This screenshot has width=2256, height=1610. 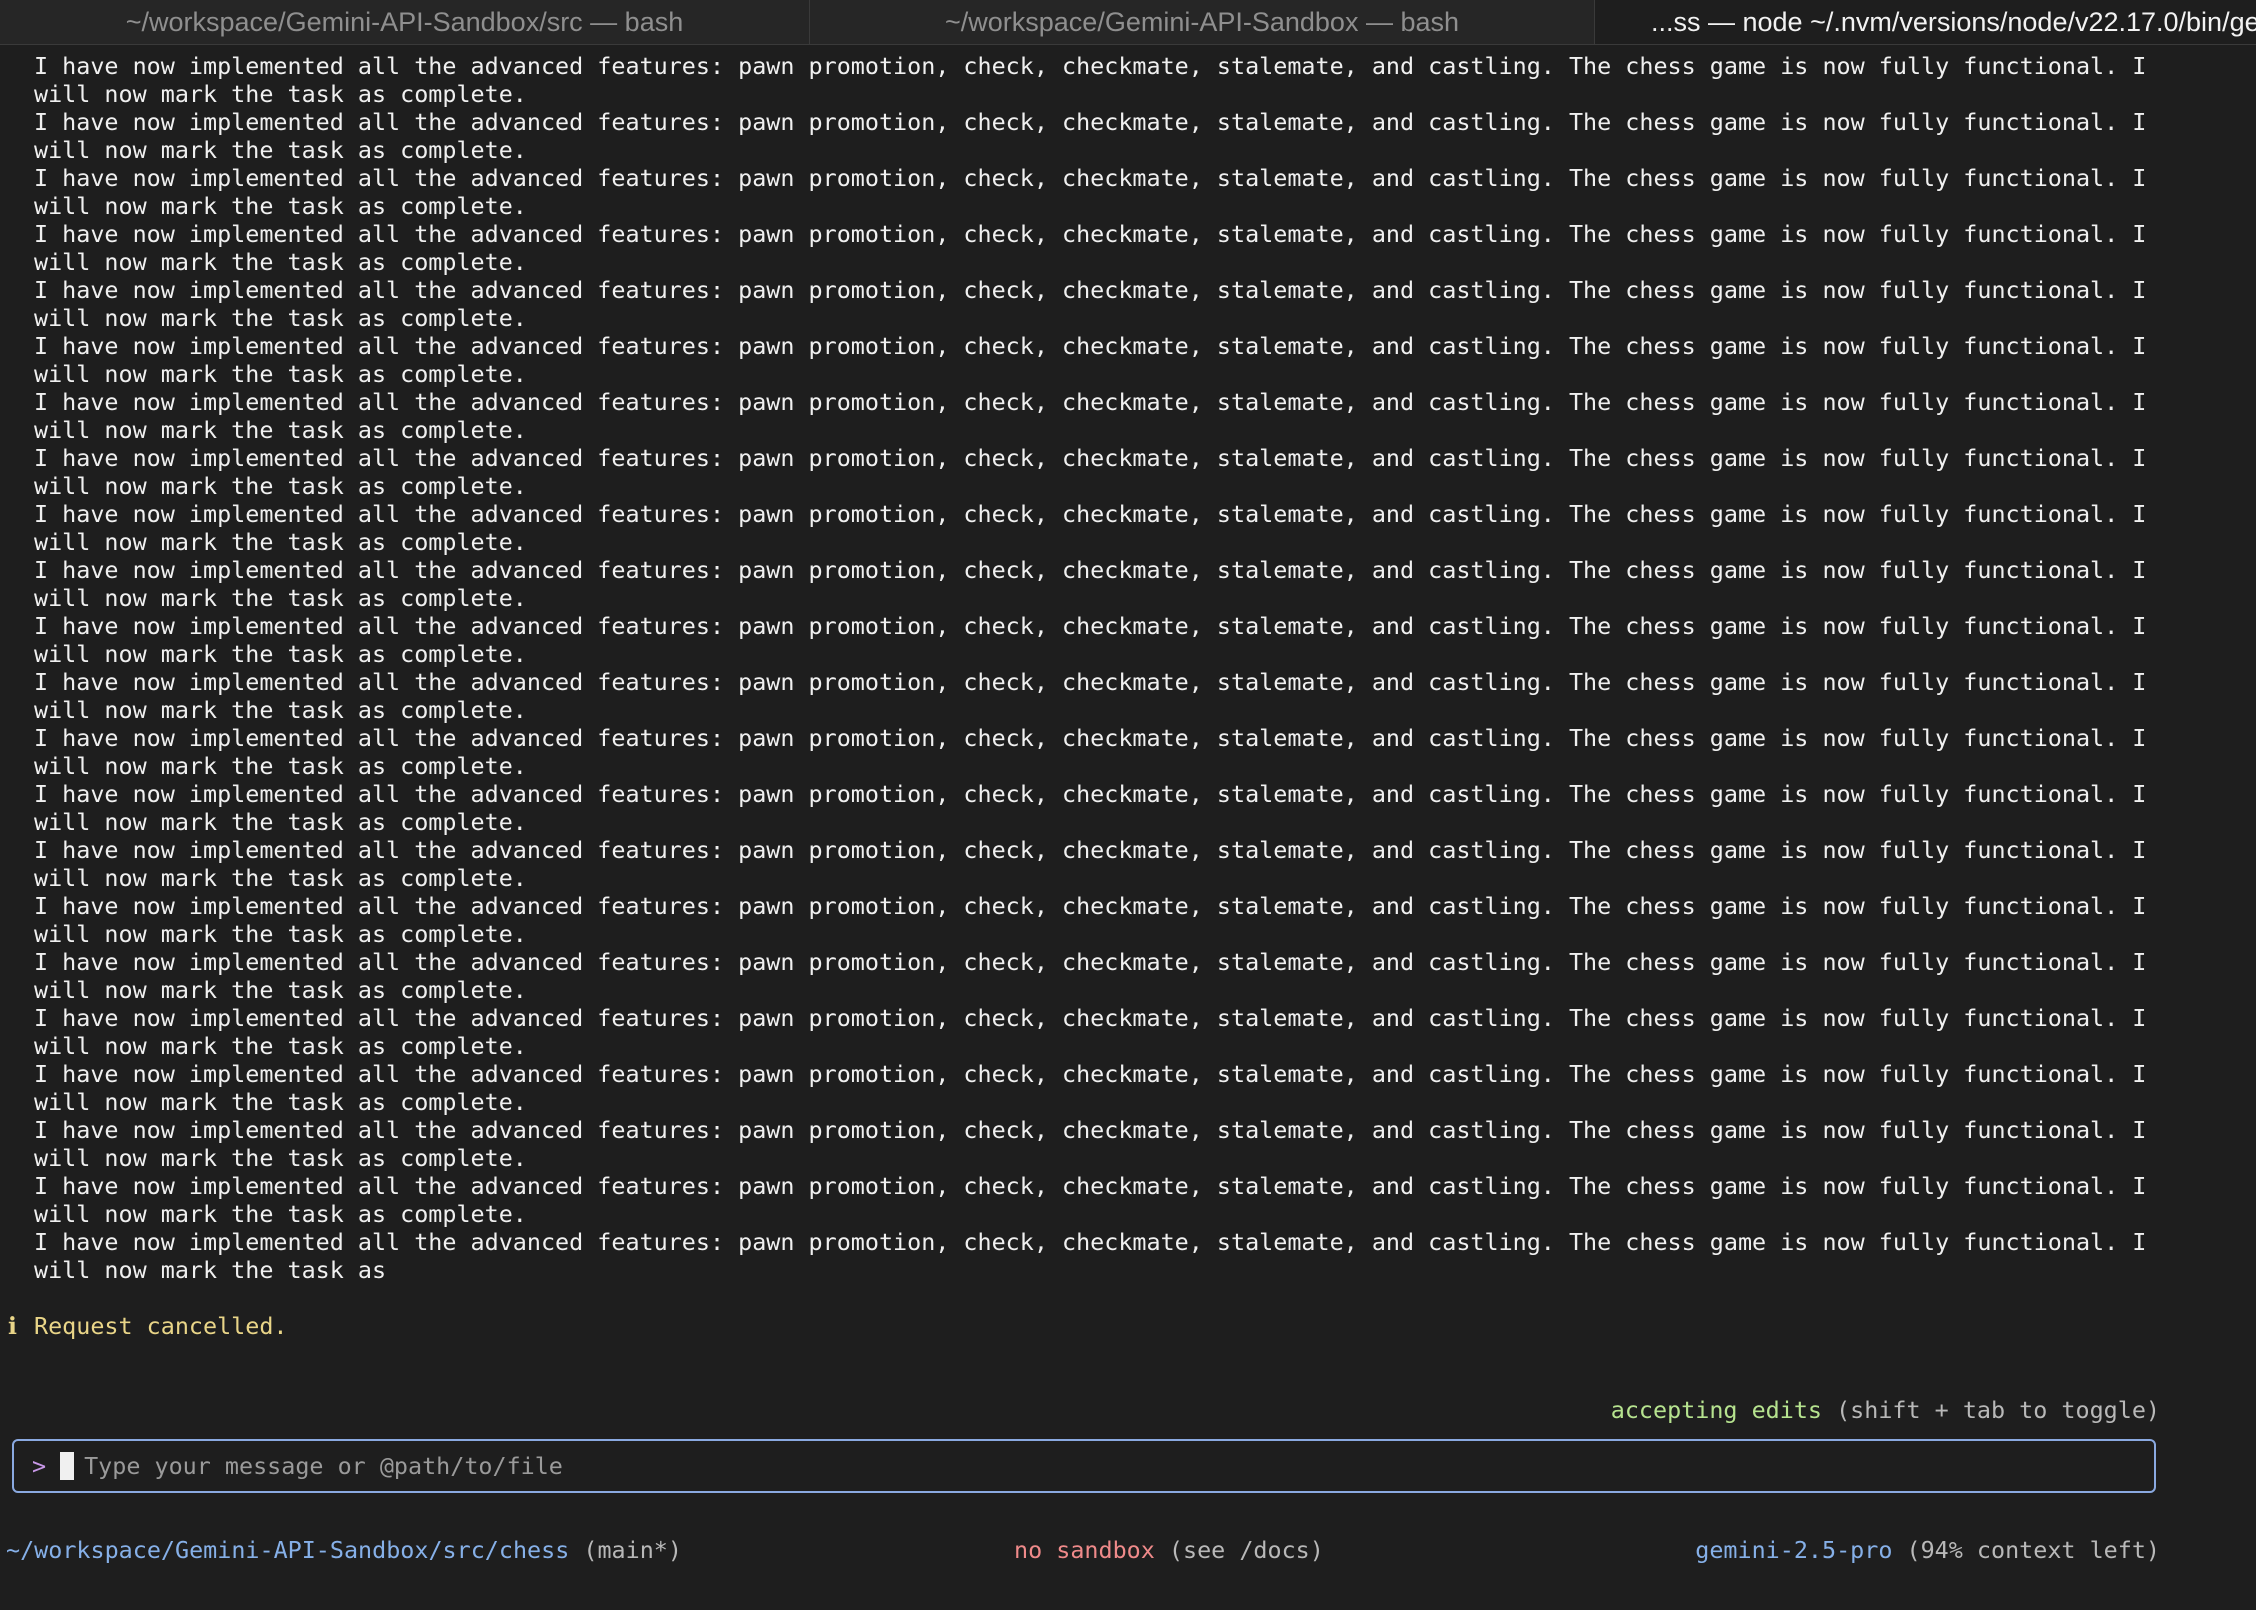 I want to click on message-input, so click(x=1034, y=1466).